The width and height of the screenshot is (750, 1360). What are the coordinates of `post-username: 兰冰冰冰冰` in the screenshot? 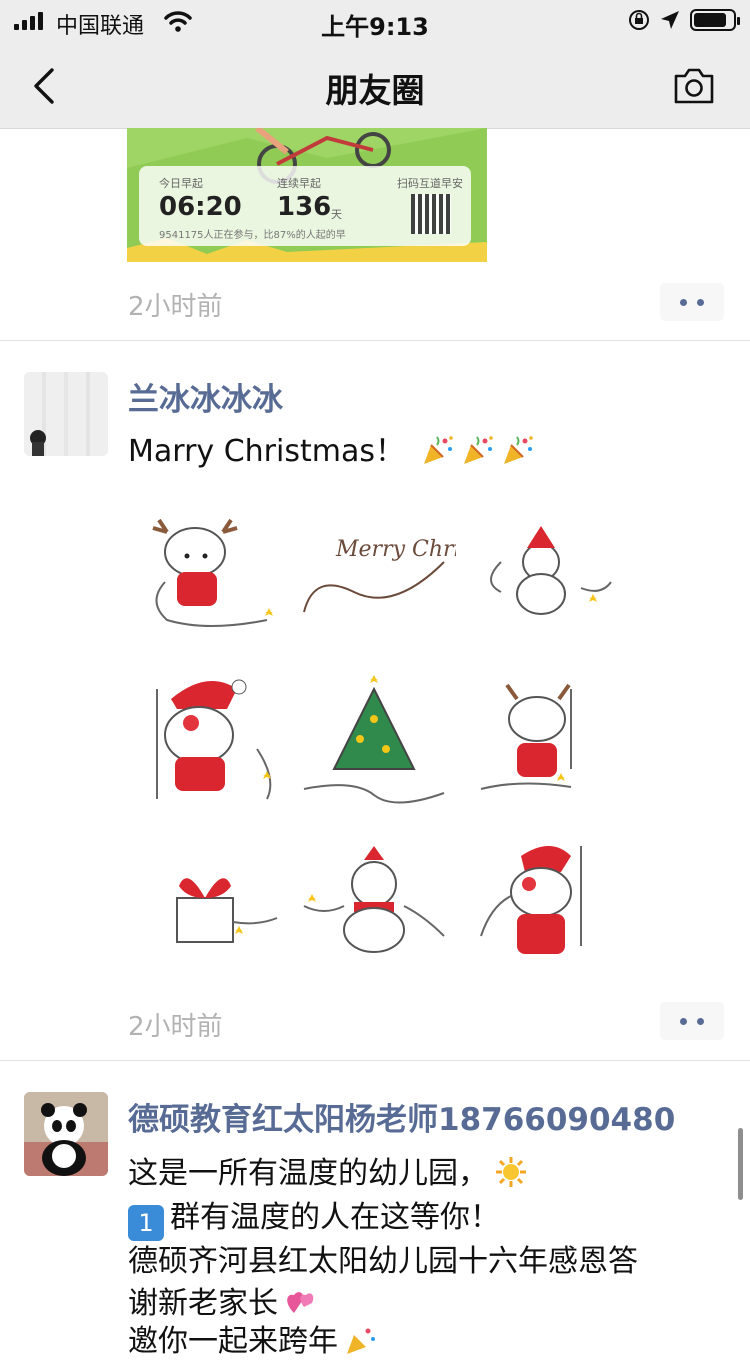 It's located at (205, 396).